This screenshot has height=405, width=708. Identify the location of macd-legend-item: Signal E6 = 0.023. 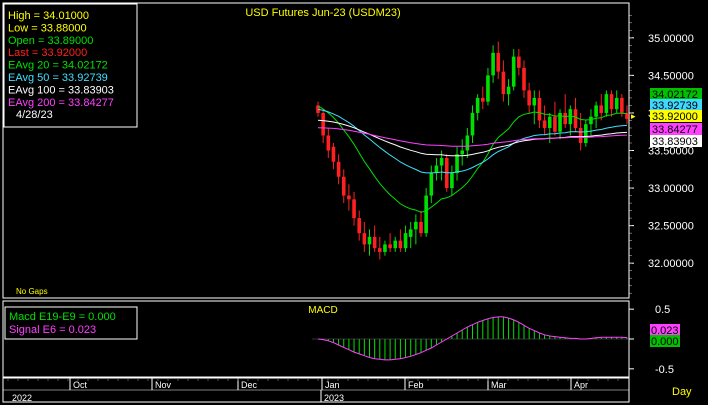
(52, 330).